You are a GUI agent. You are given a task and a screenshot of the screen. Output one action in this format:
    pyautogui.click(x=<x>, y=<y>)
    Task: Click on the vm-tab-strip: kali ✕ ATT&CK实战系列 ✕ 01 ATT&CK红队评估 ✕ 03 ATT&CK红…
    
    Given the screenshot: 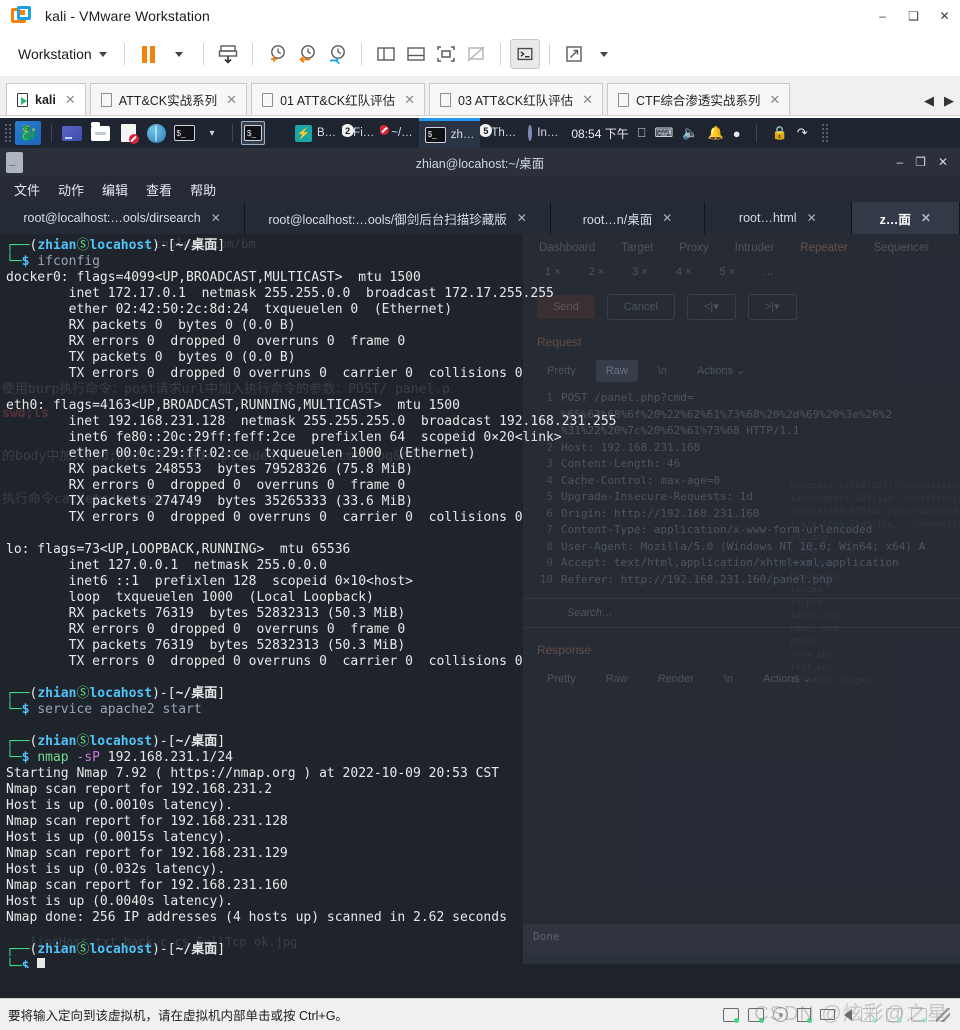 What is the action you would take?
    pyautogui.click(x=480, y=96)
    